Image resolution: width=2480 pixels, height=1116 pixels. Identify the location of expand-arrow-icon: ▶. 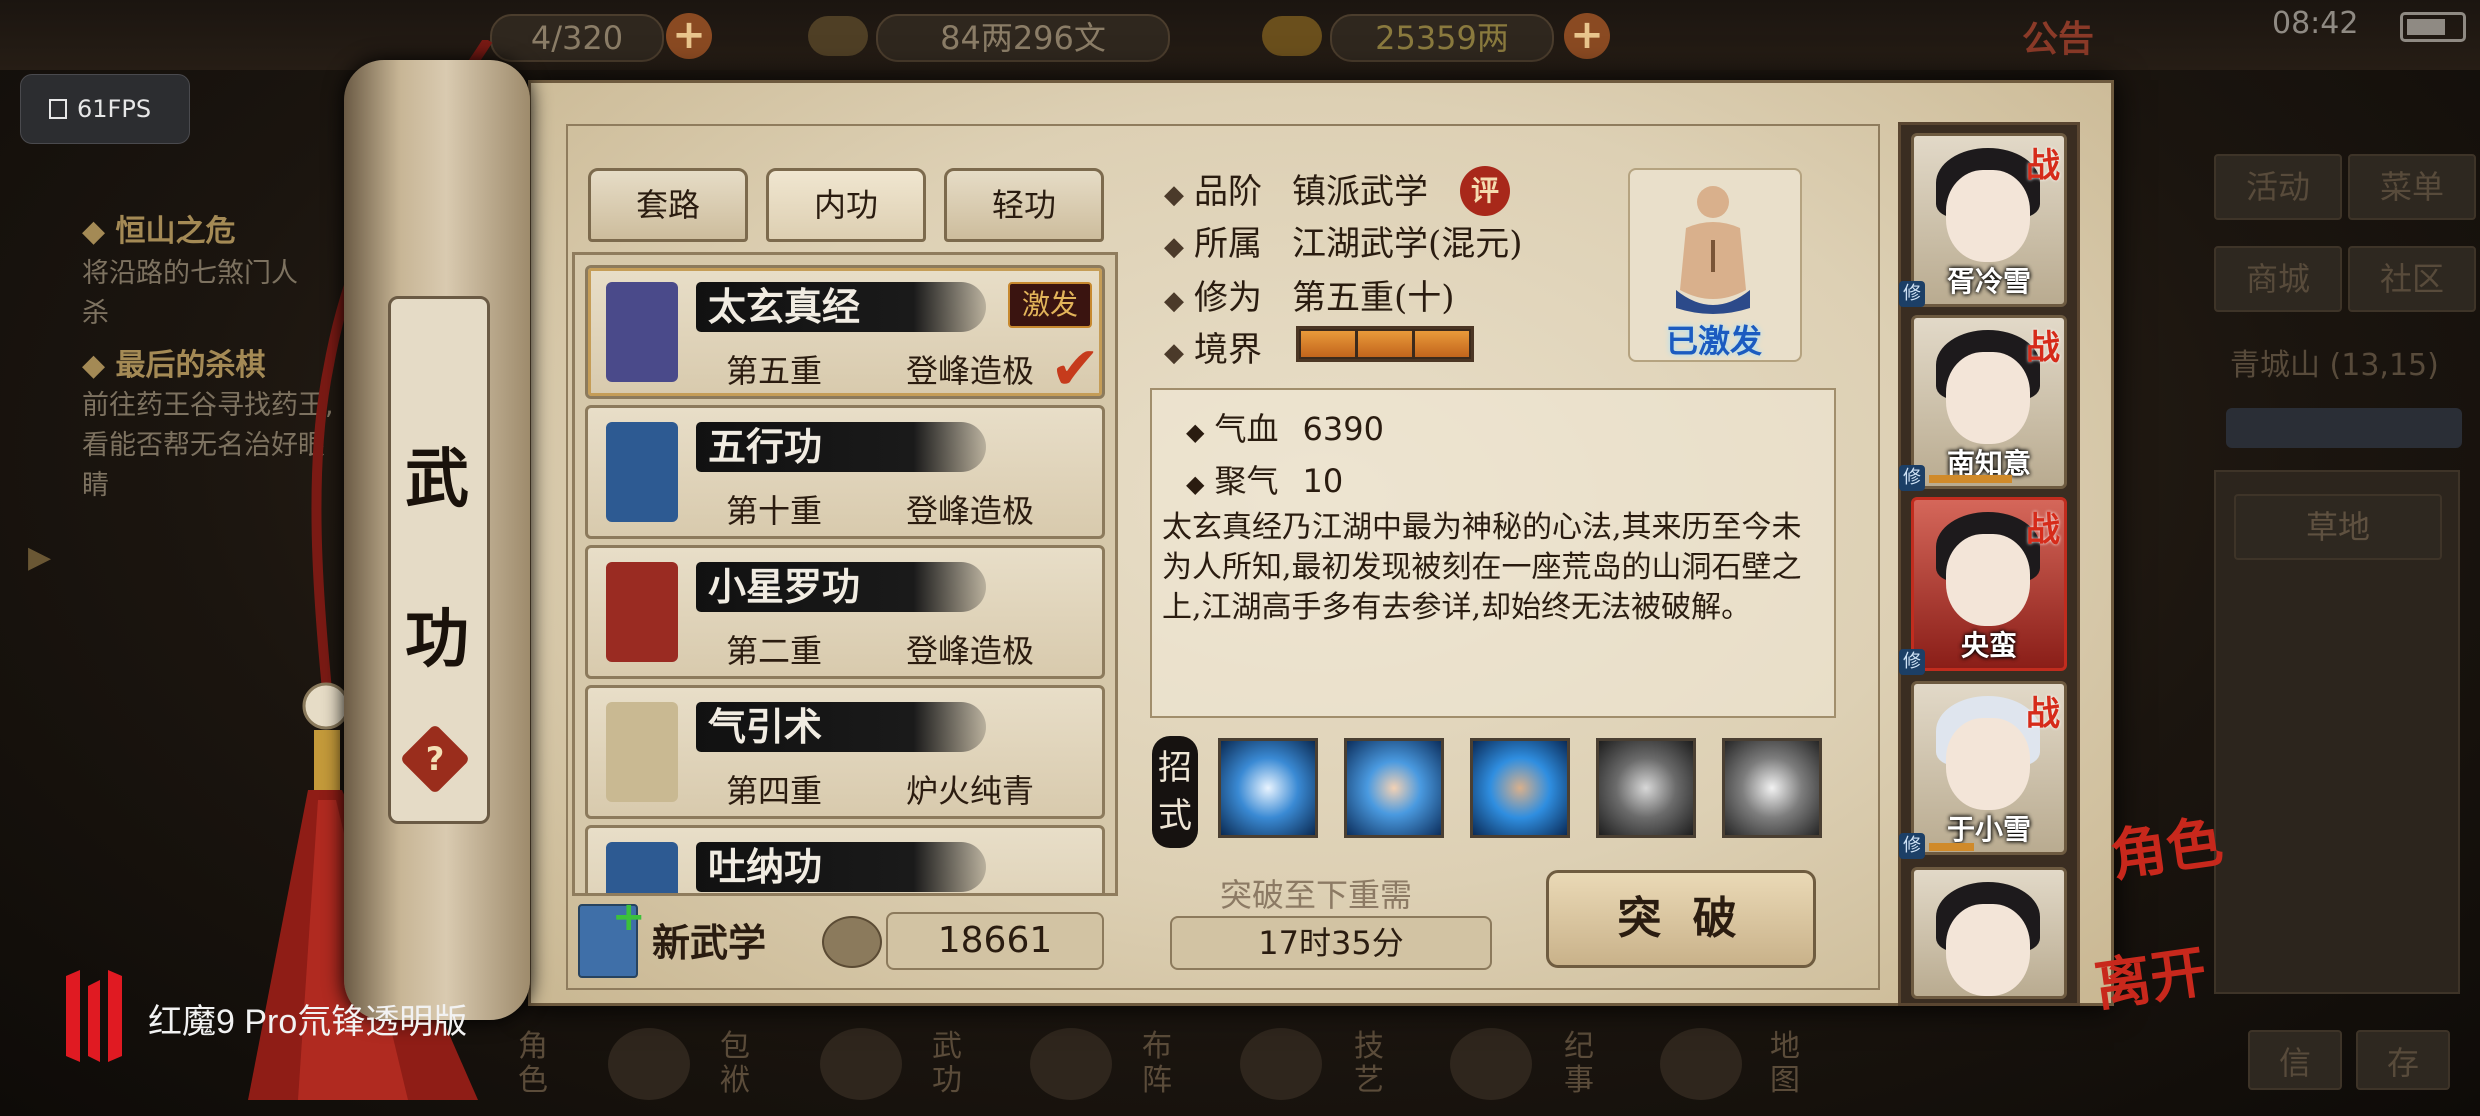
(39, 557).